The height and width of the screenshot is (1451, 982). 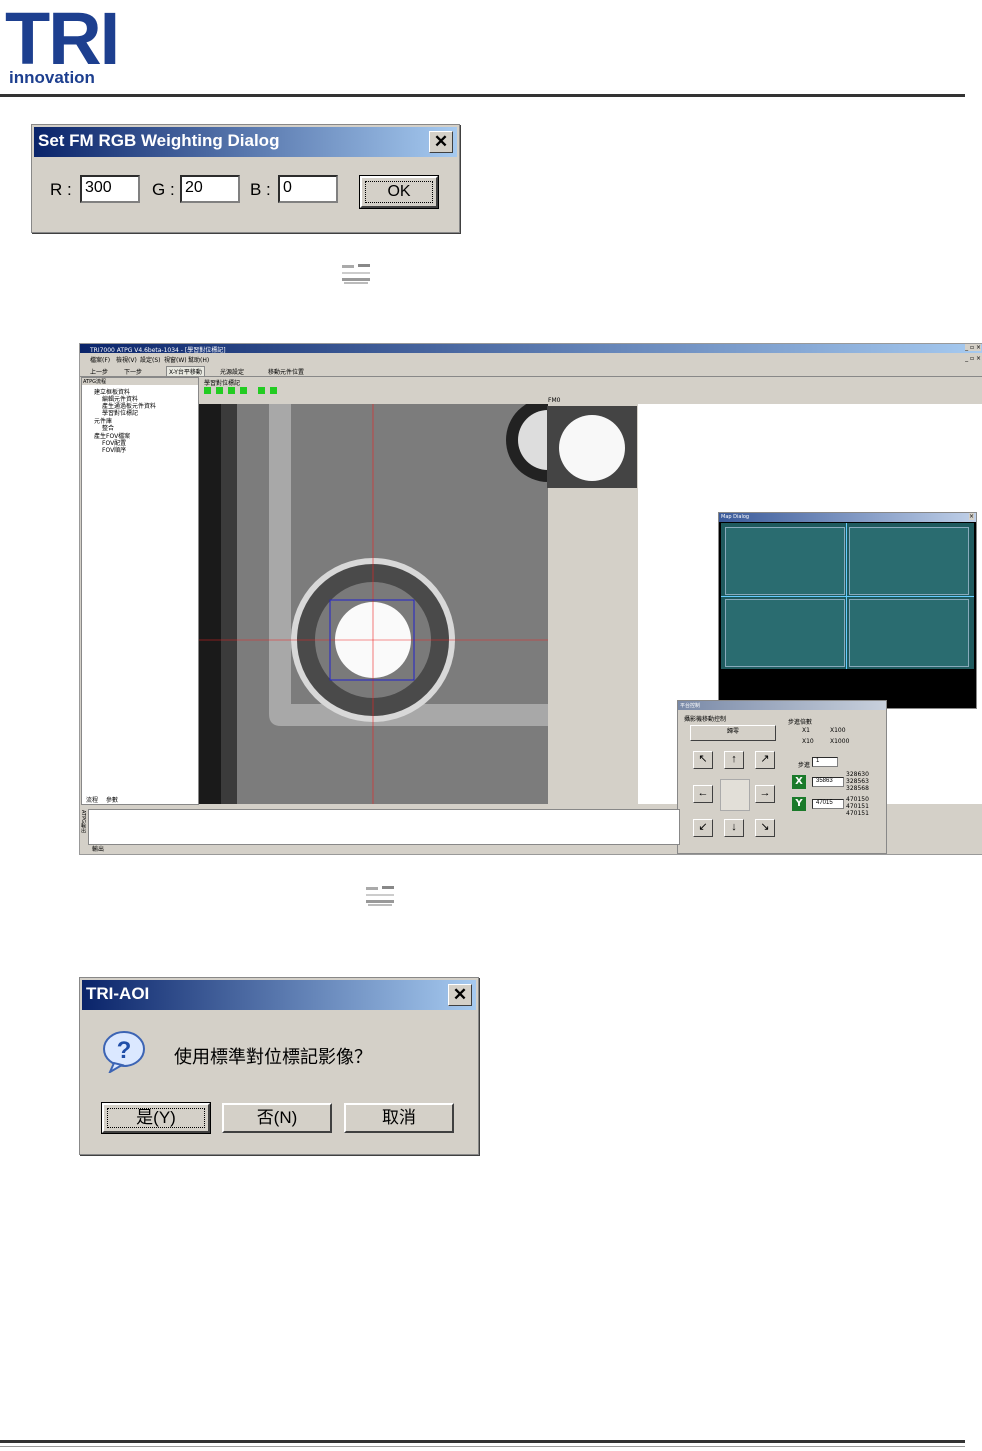 What do you see at coordinates (735, 517) in the screenshot?
I see `map-title: Map Dialog` at bounding box center [735, 517].